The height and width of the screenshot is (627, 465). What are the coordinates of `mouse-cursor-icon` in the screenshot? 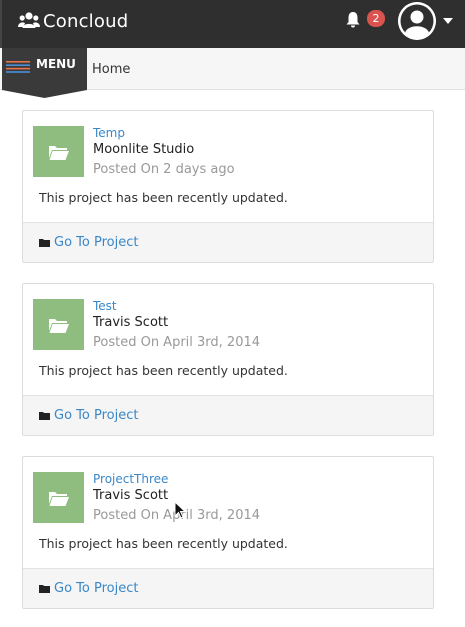 It's located at (180, 510).